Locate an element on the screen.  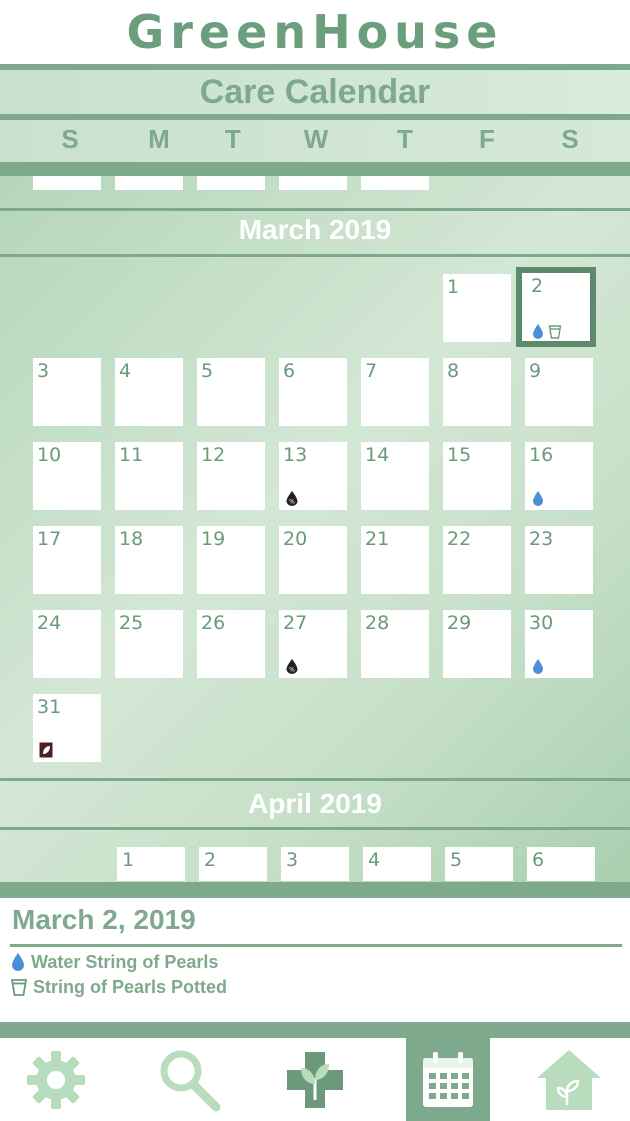
calendar-day: 13% is located at coordinates (313, 476).